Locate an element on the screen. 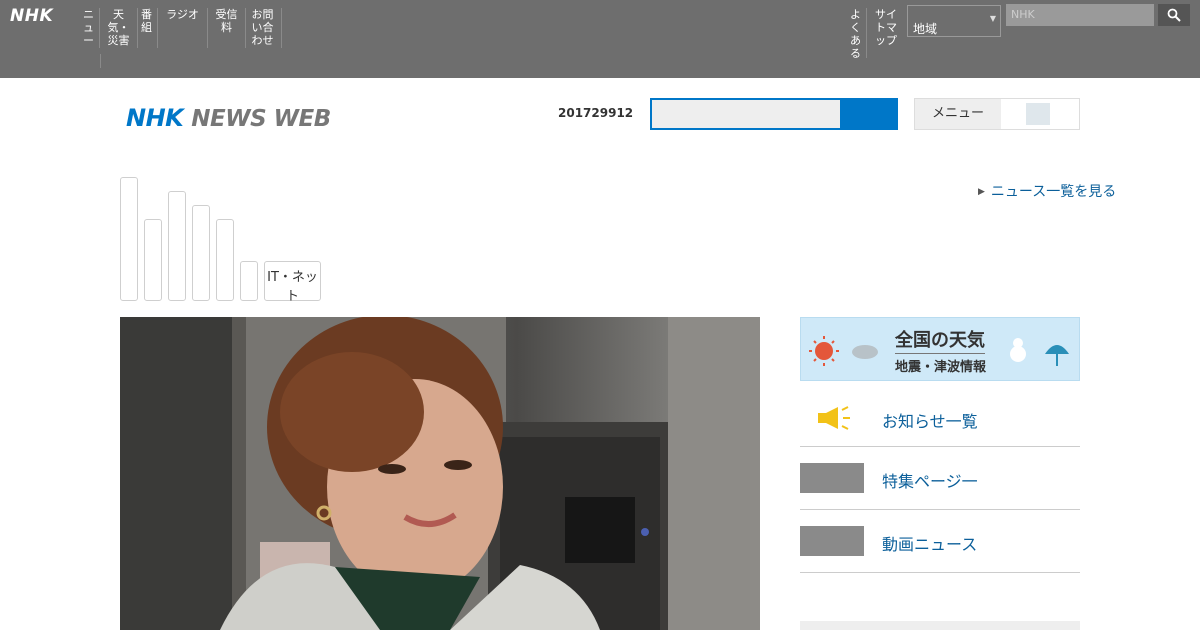 The width and height of the screenshot is (1200, 630). weather-subtitle: 地震・津波情報 is located at coordinates (941, 367).